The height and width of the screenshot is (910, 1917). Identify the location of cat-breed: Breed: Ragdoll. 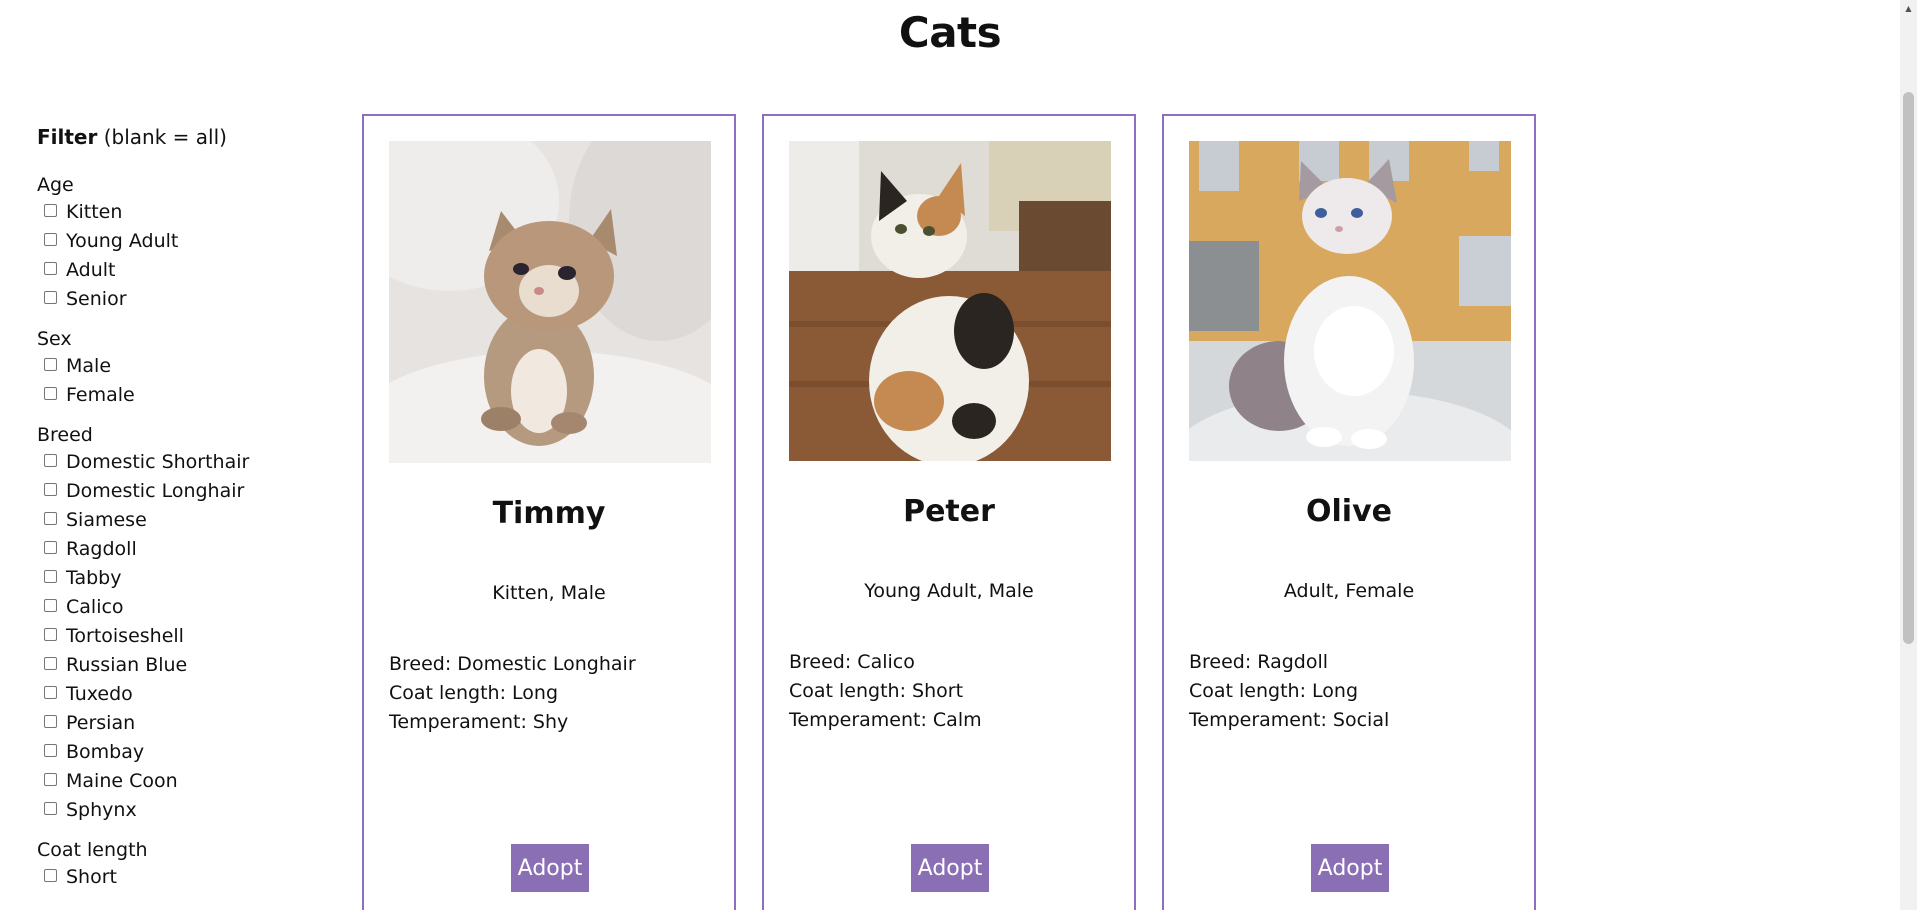
(1259, 662).